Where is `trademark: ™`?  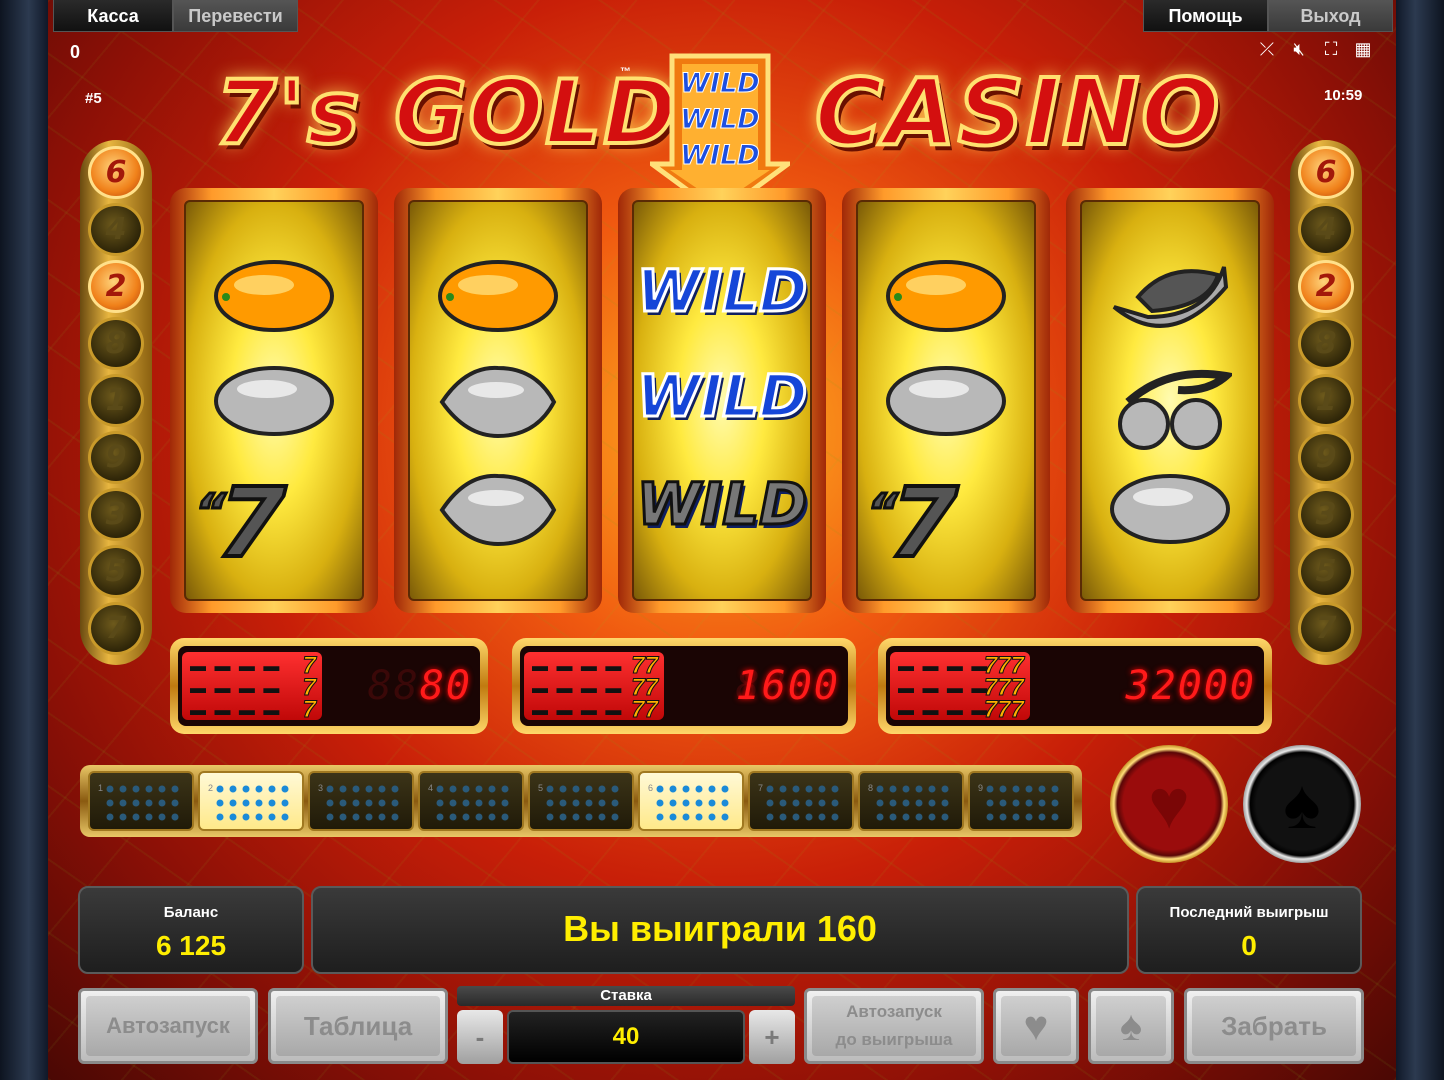 trademark: ™ is located at coordinates (625, 72).